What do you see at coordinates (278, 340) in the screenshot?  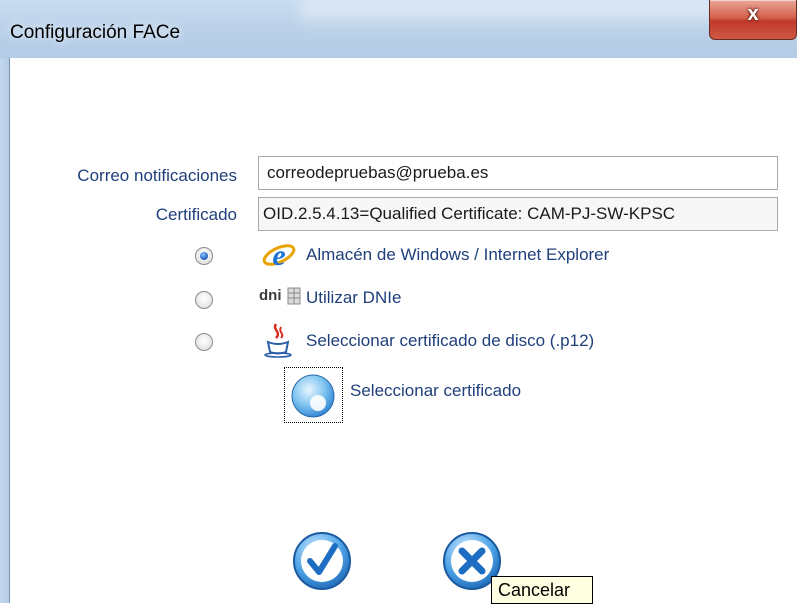 I see `java-icon` at bounding box center [278, 340].